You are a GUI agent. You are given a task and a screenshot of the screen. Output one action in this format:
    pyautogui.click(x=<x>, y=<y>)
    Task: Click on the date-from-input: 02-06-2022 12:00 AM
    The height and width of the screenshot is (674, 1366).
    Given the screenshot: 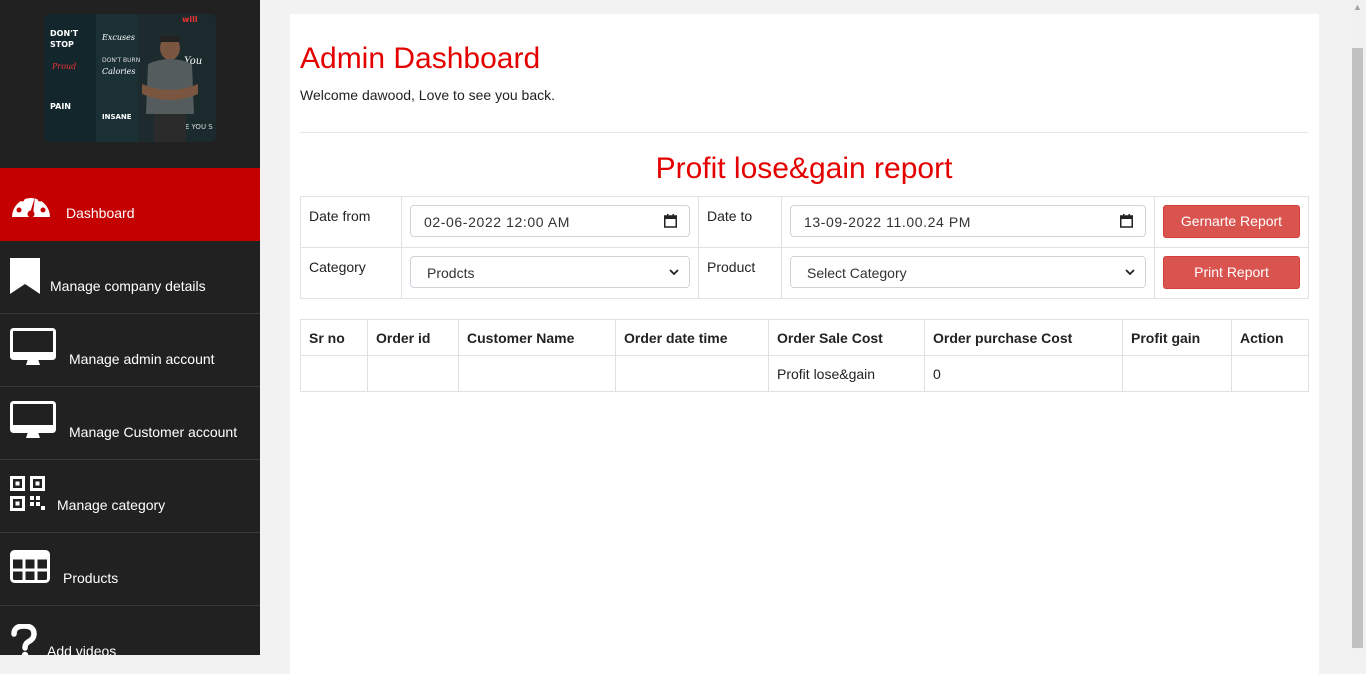 What is the action you would take?
    pyautogui.click(x=550, y=221)
    